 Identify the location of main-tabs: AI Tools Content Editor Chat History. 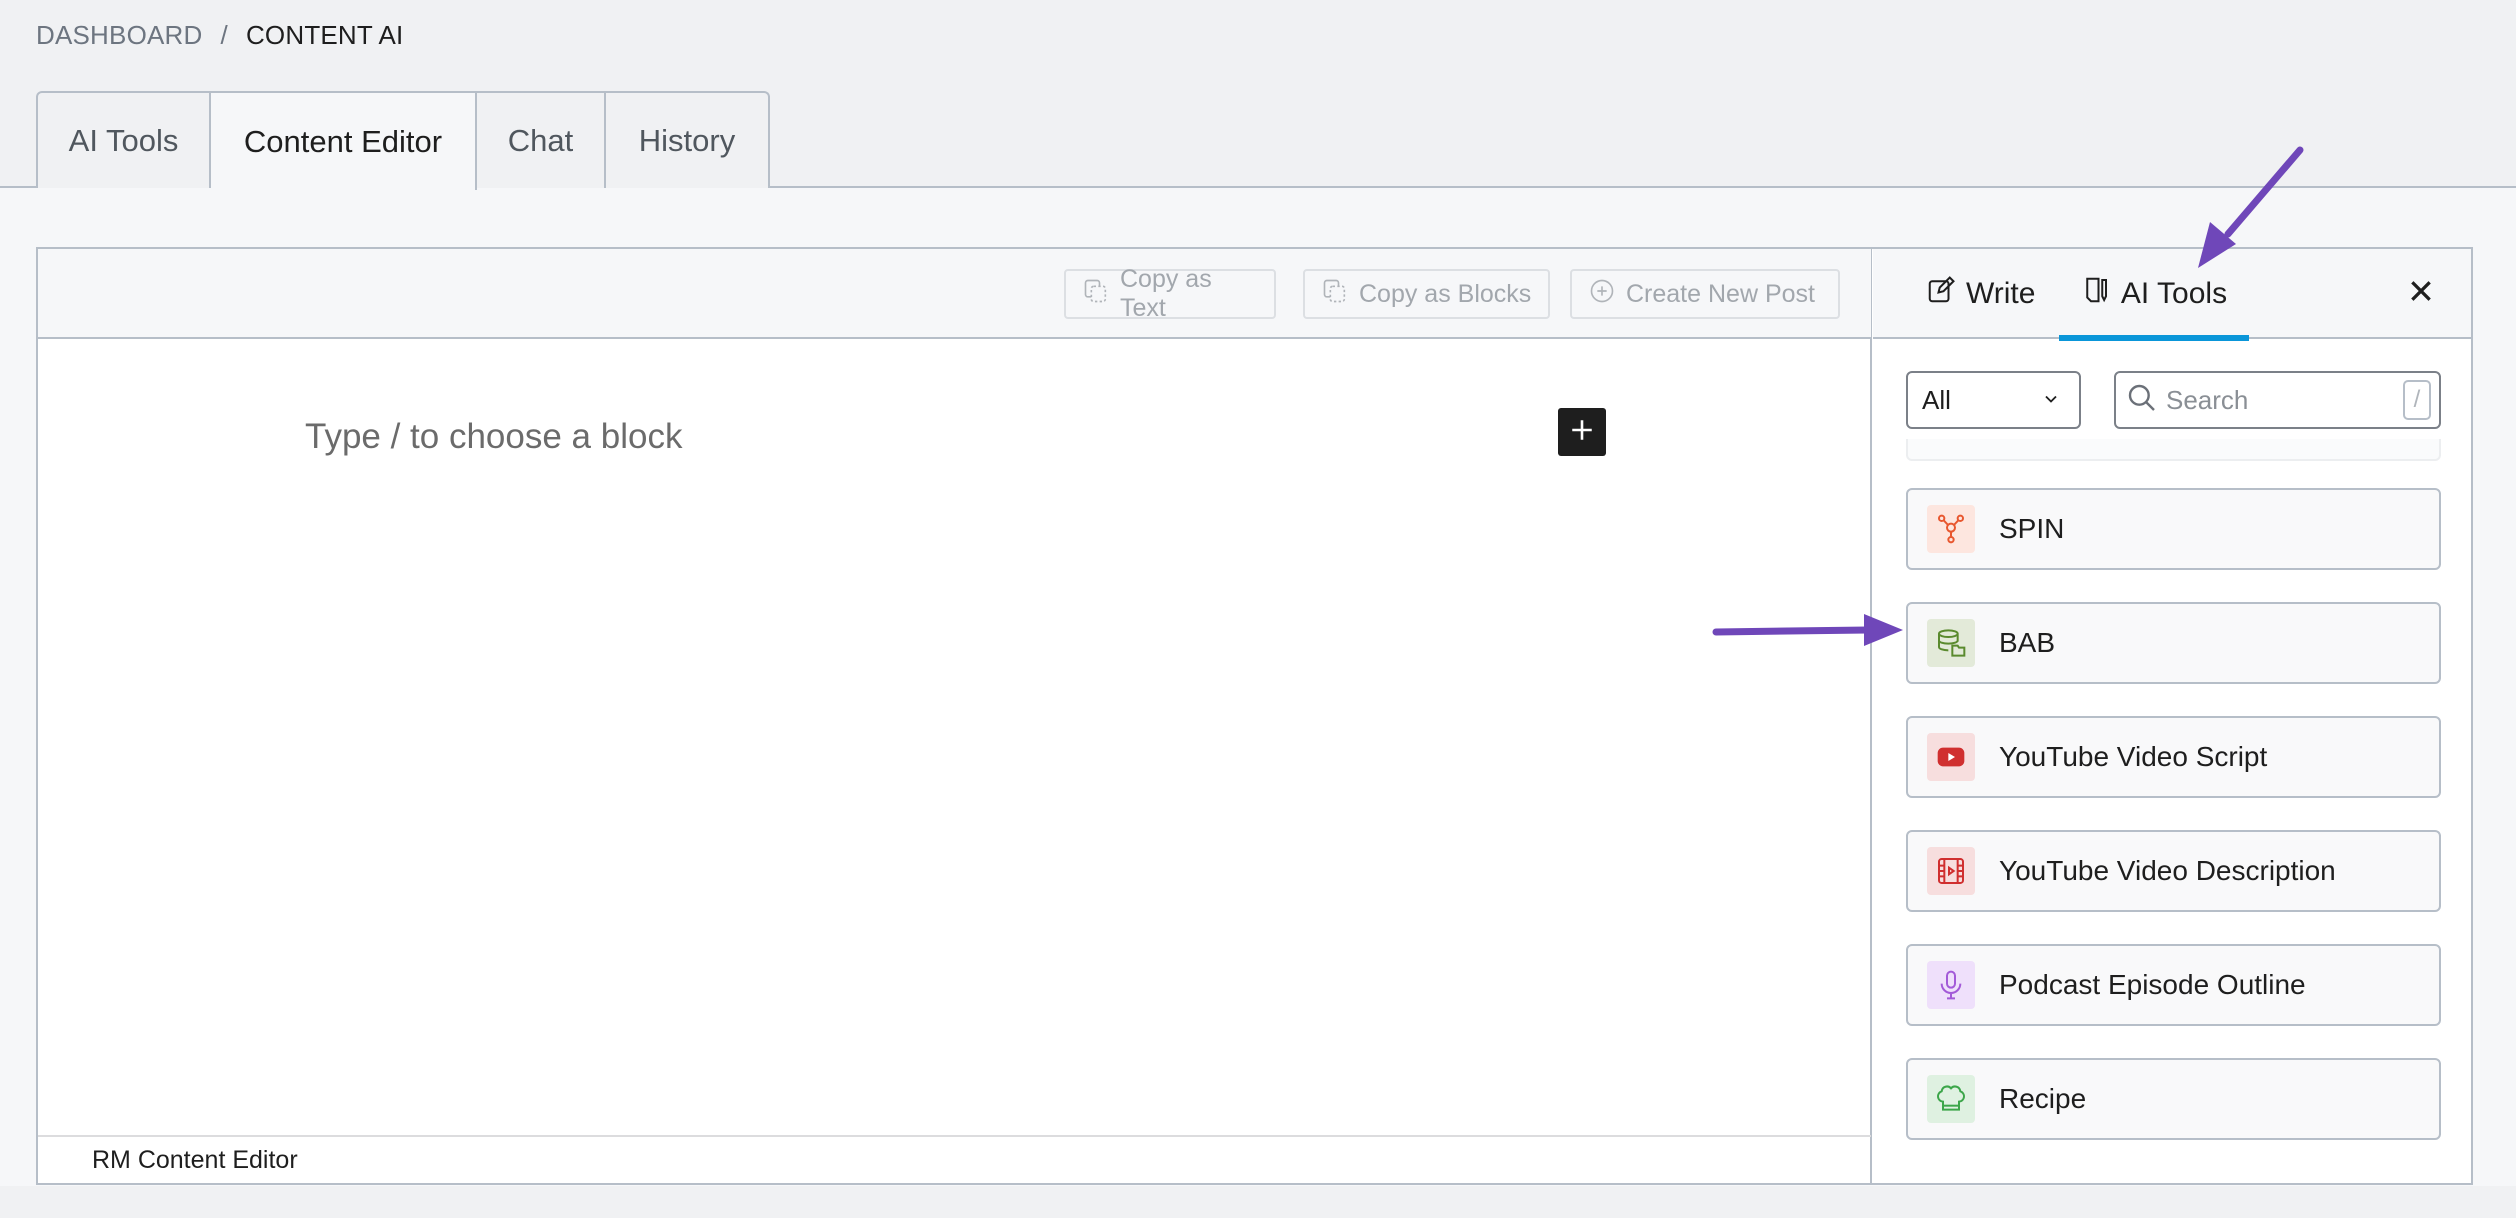
(403, 140).